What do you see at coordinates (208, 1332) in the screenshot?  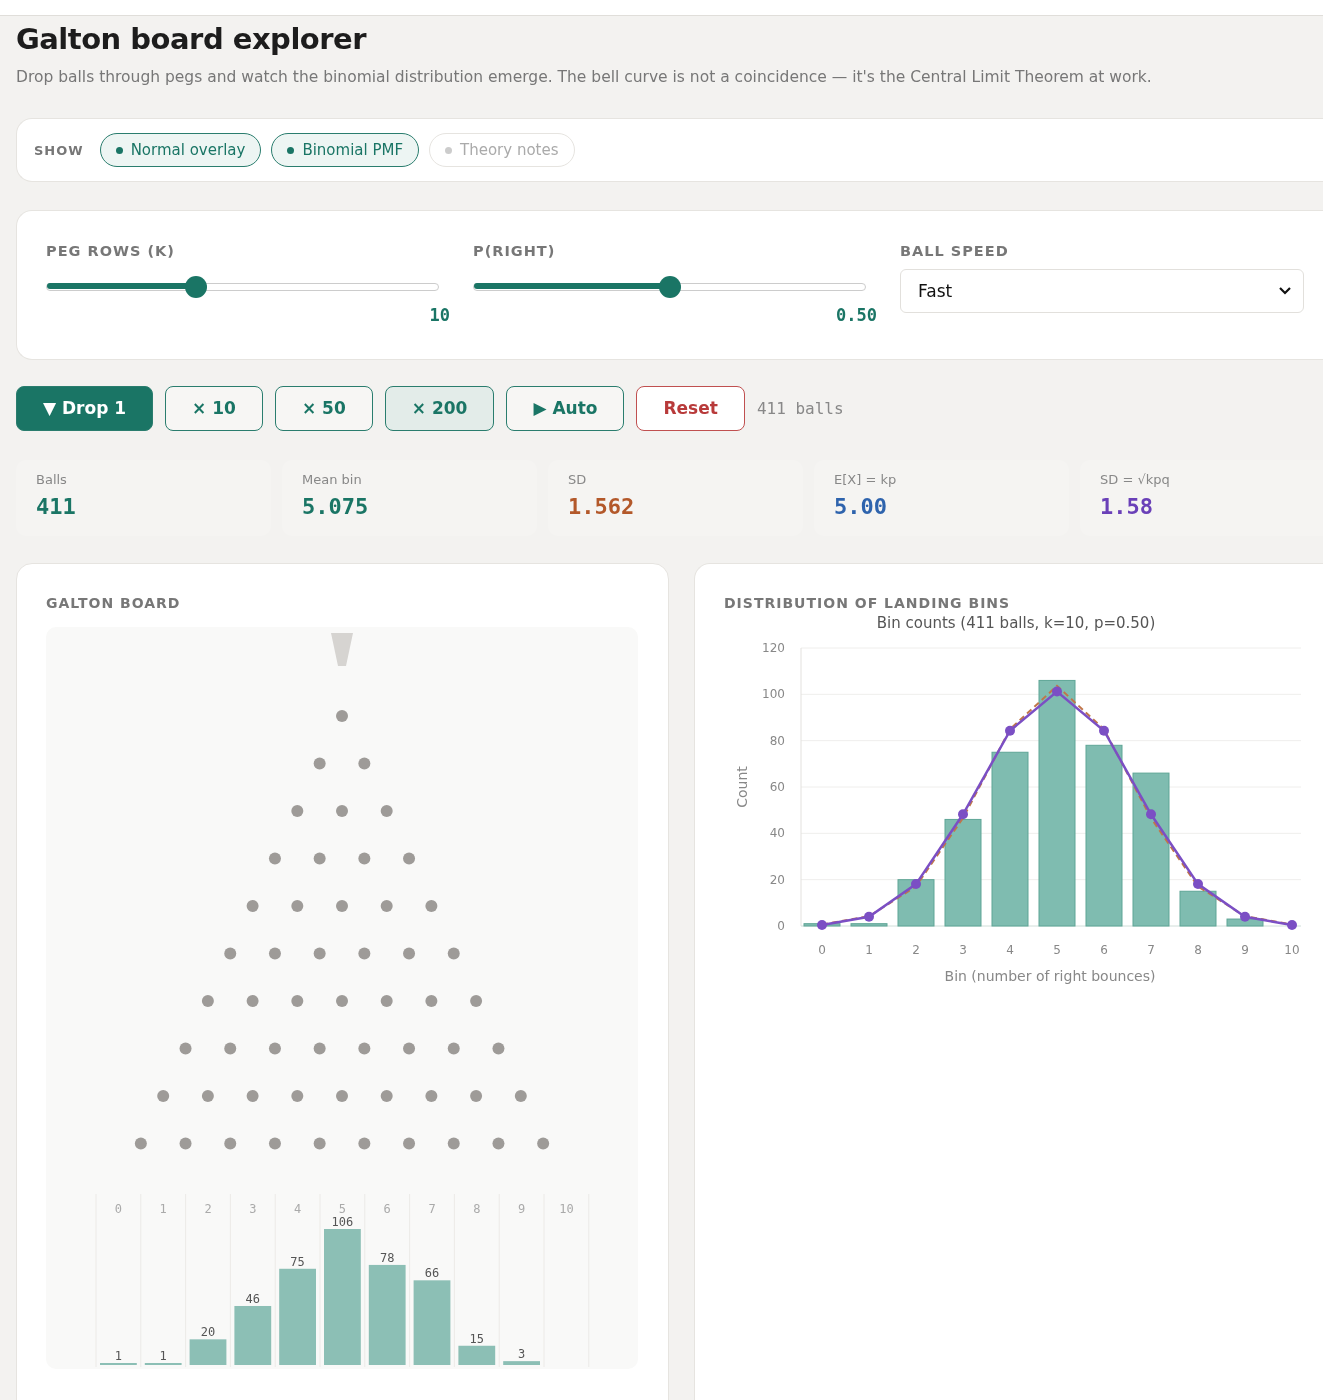 I see `bin-count: 20` at bounding box center [208, 1332].